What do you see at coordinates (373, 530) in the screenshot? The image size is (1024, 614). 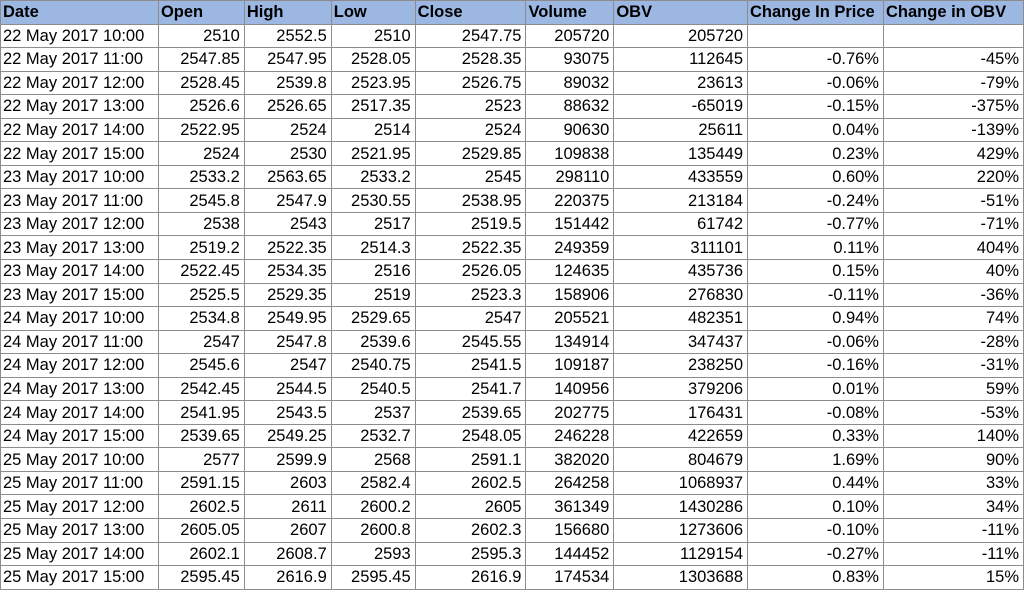 I see `cell-low: 2600.8` at bounding box center [373, 530].